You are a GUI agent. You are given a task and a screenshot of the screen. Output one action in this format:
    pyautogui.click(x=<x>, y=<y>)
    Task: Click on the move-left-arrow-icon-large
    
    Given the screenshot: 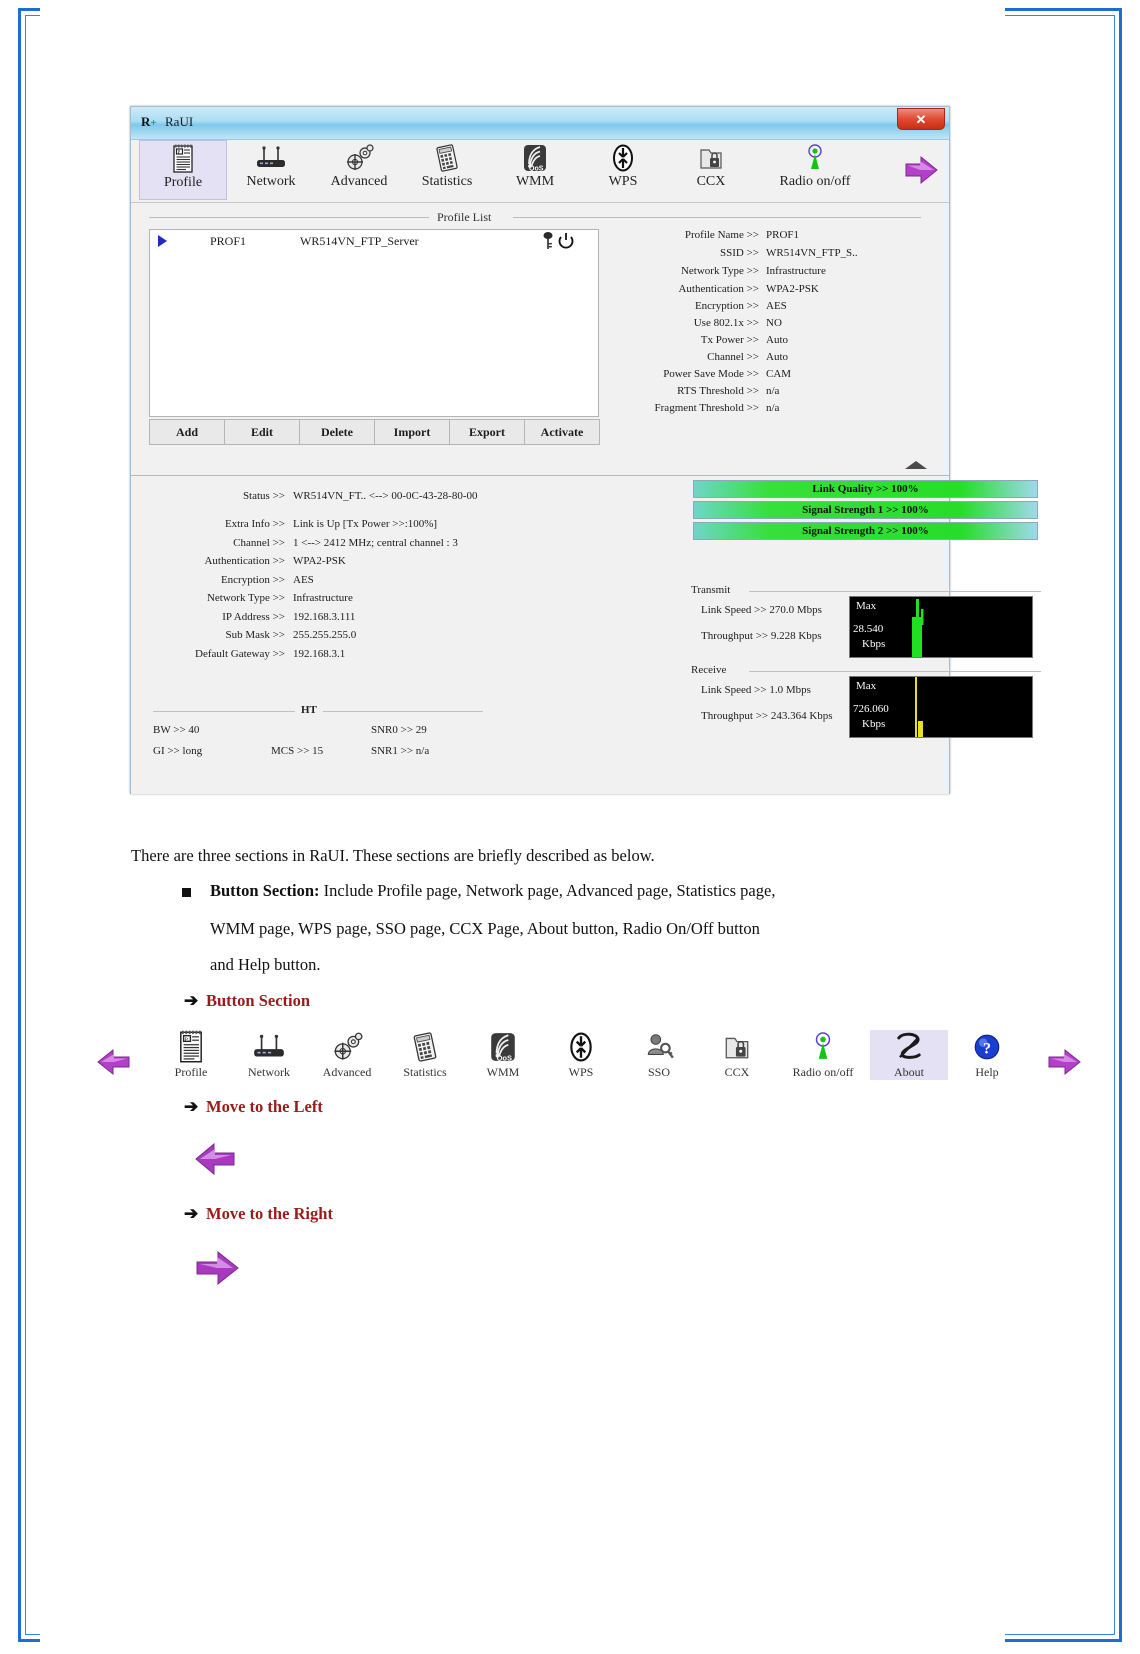 What is the action you would take?
    pyautogui.click(x=214, y=1159)
    